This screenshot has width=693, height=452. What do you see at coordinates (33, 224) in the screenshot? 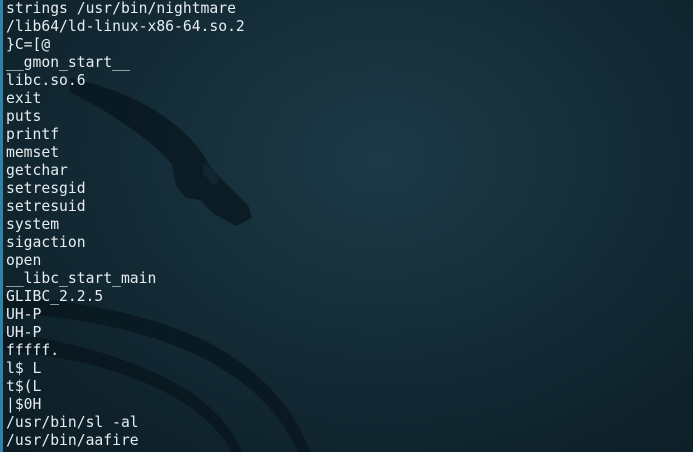
I see `output-line: system` at bounding box center [33, 224].